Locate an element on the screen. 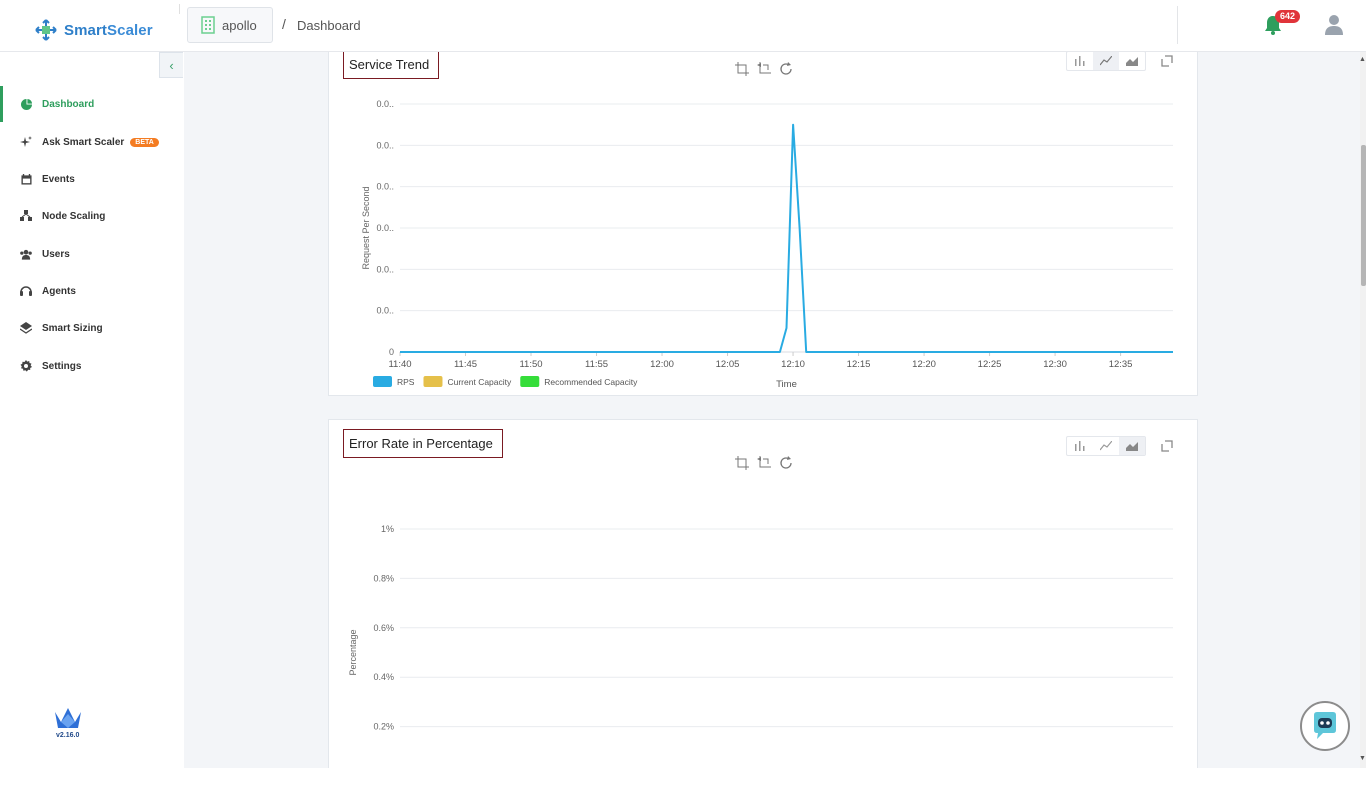 This screenshot has height=791, width=1371. chatbot-button is located at coordinates (1325, 726).